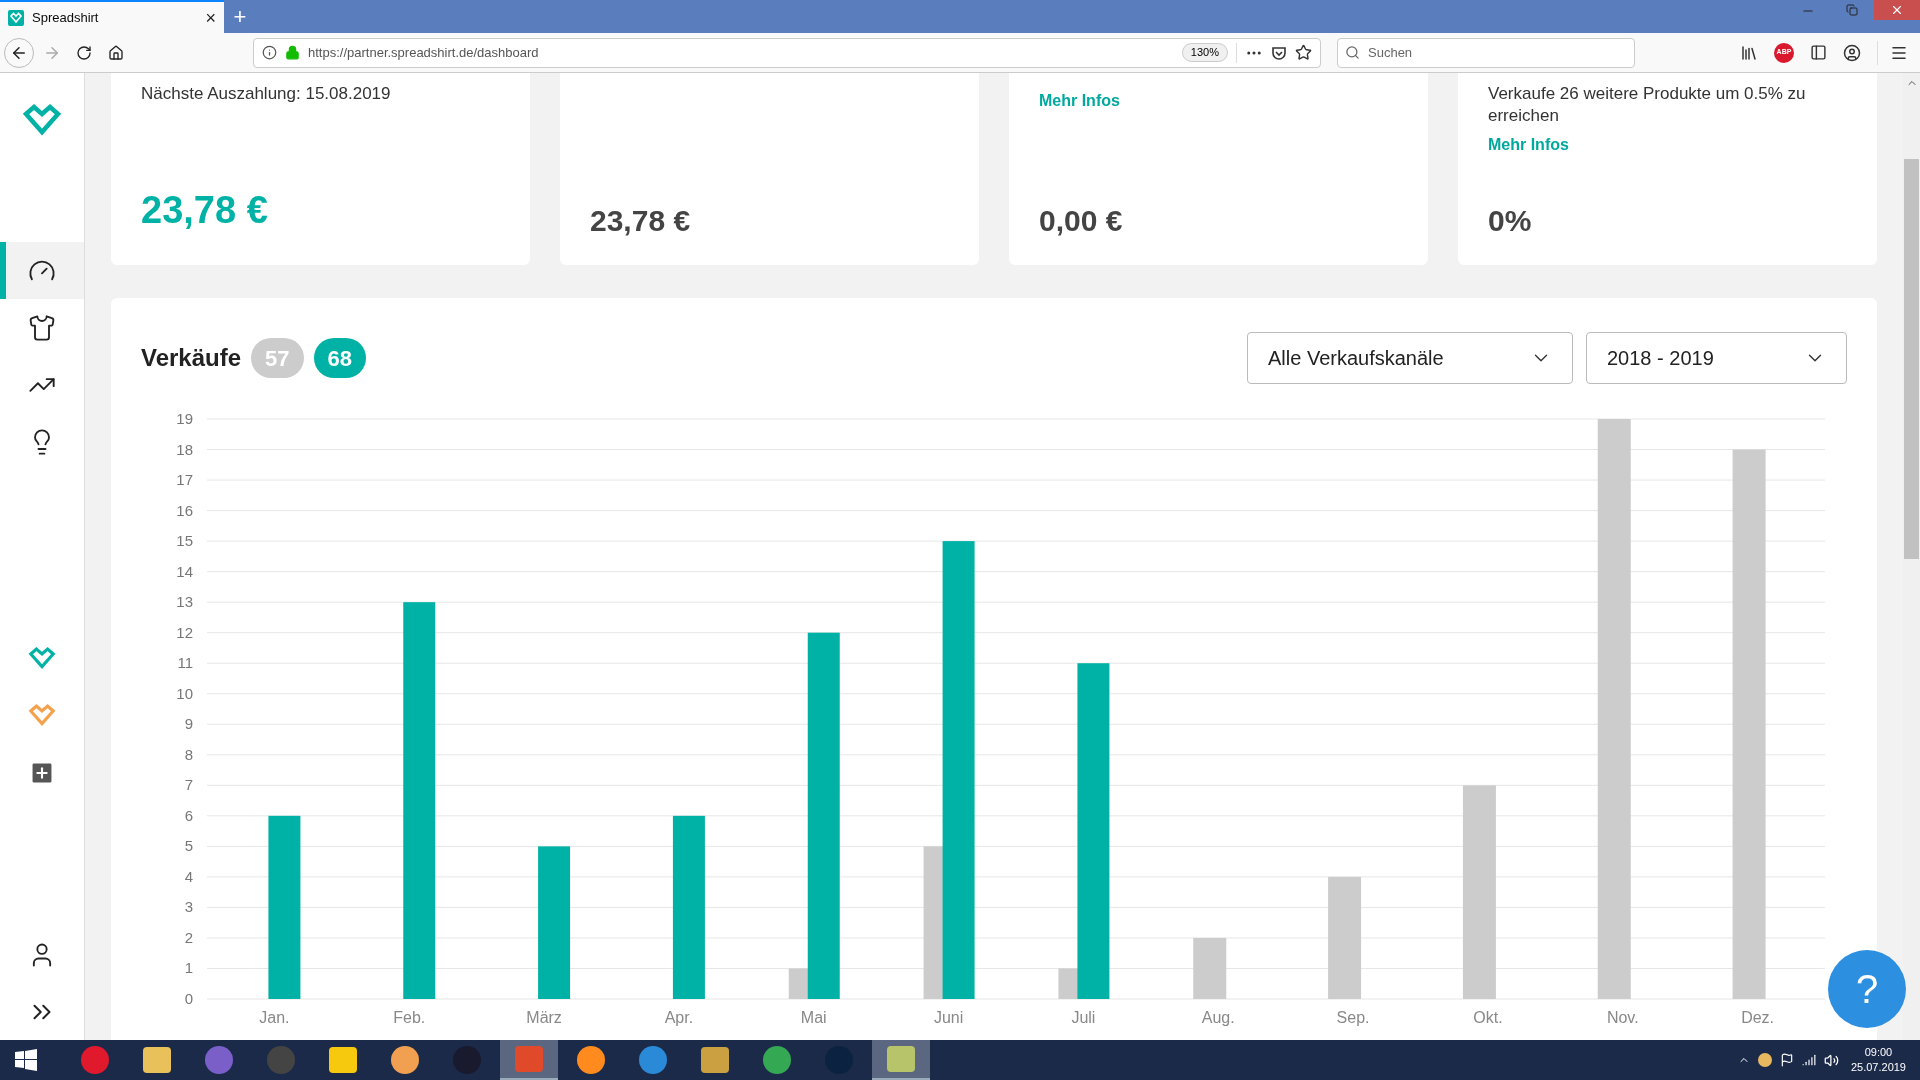 The width and height of the screenshot is (1920, 1080). Describe the element at coordinates (409, 1017) in the screenshot. I see `x-axis-label: Feb.` at that location.